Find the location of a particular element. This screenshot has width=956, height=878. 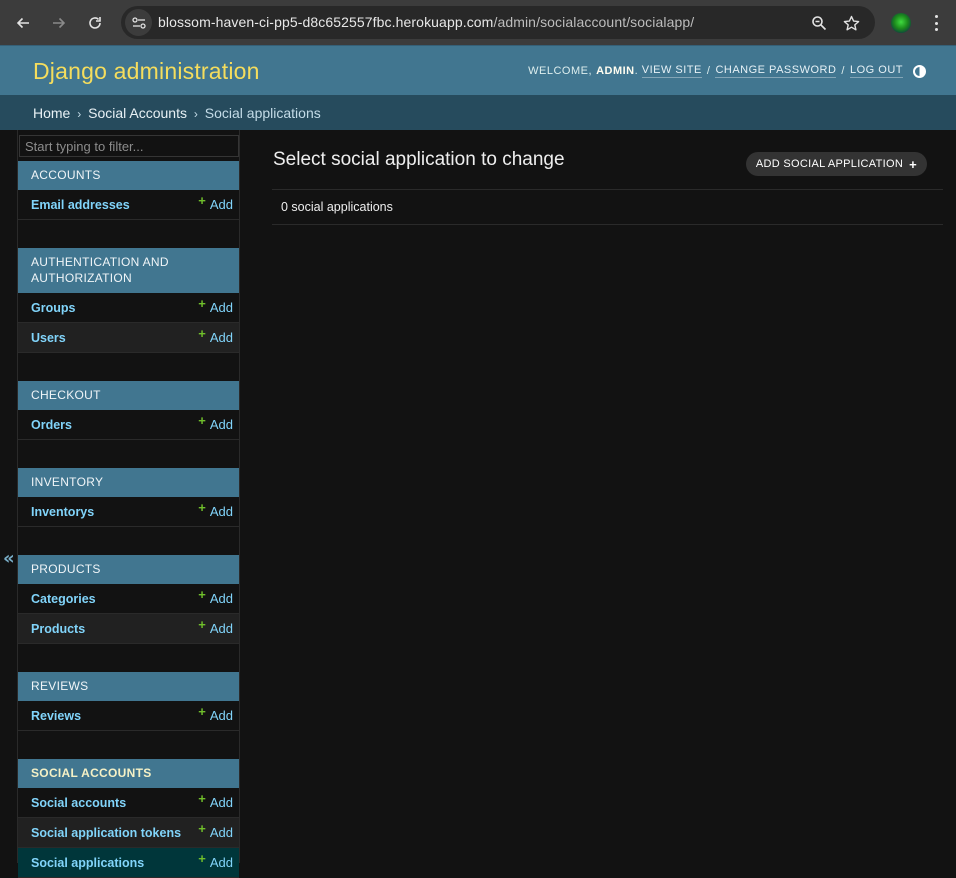

sidebar-item-social-applications: Social applications + Add is located at coordinates (128, 863).